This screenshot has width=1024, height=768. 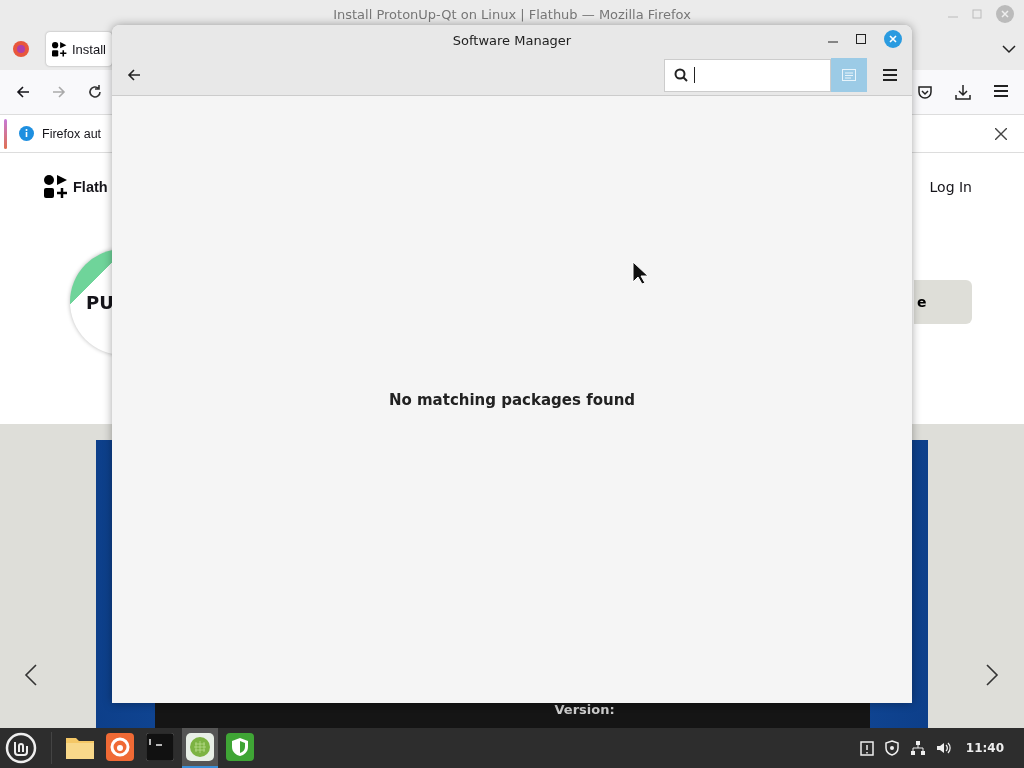 I want to click on browser-logo-icon, so click(x=21, y=49).